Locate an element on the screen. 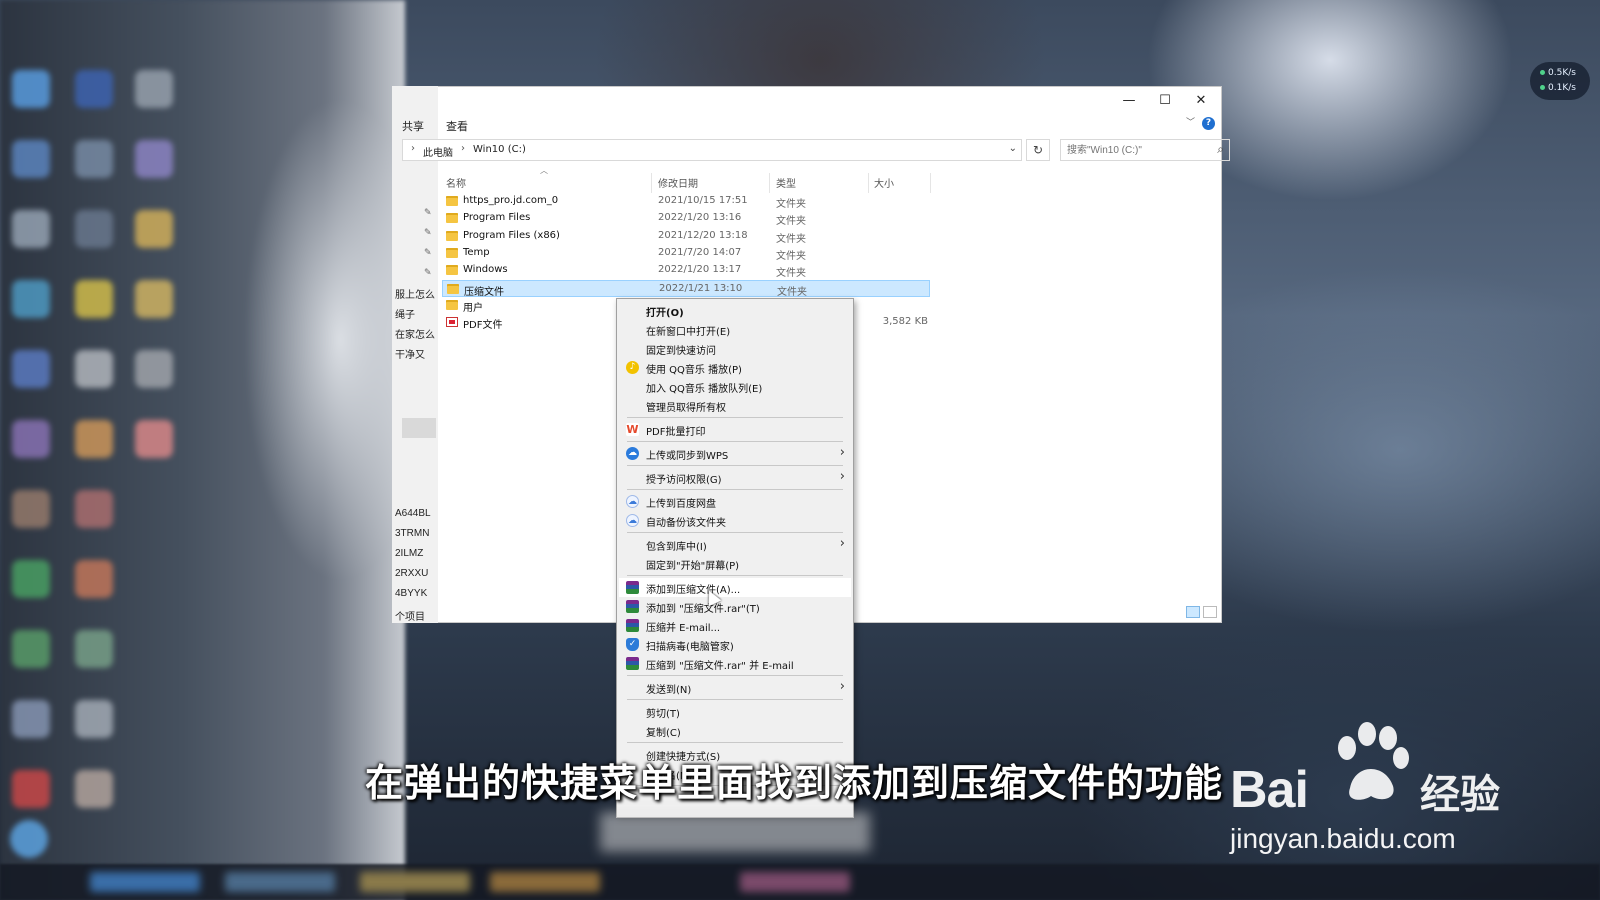  tab-view: 查看 is located at coordinates (457, 126).